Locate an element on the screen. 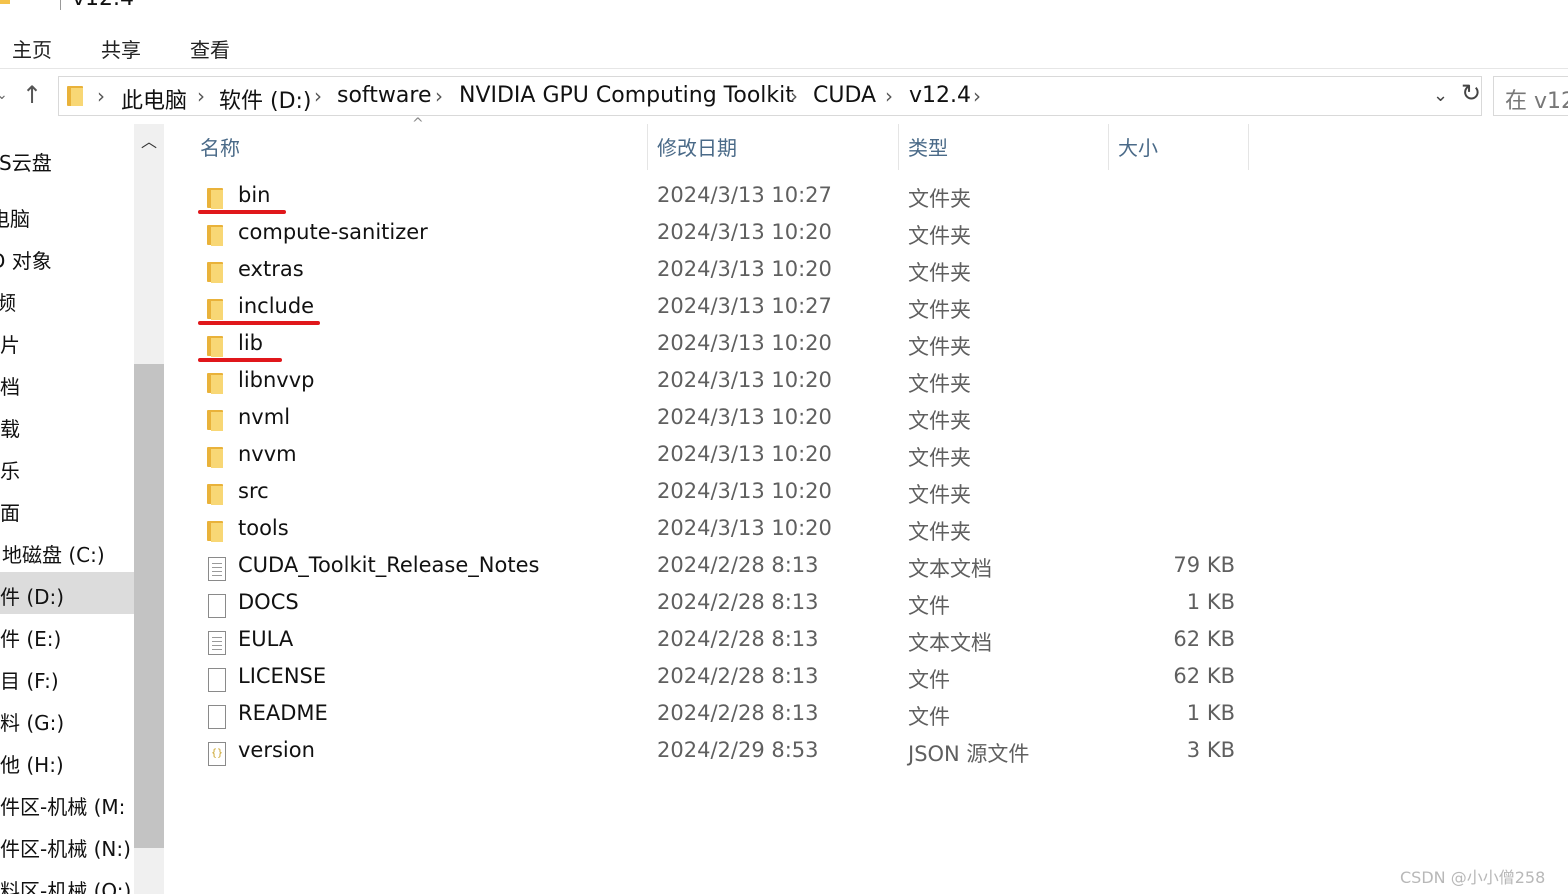  file-row: extras 2024/3/13 10:20 文件夹 is located at coordinates (867, 272).